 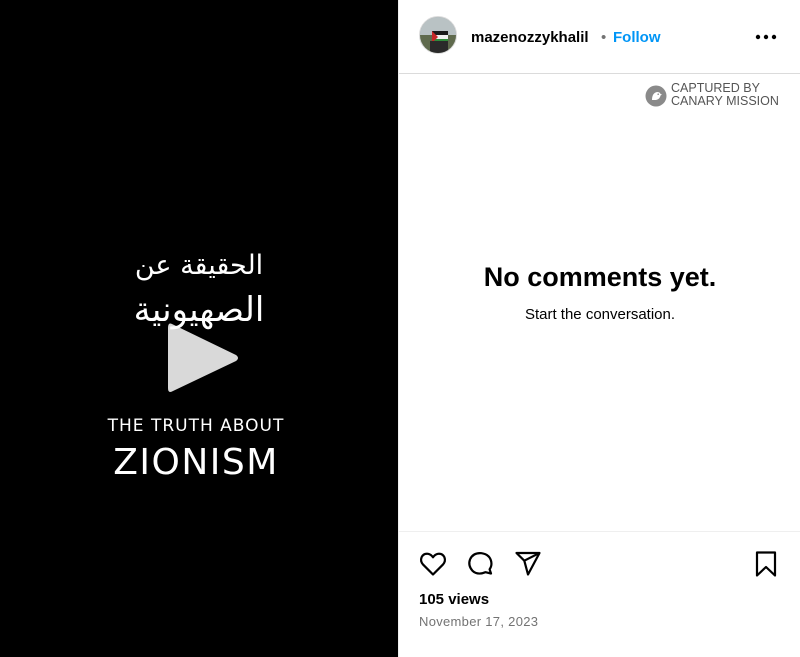 I want to click on bookmark-icon, so click(x=766, y=564).